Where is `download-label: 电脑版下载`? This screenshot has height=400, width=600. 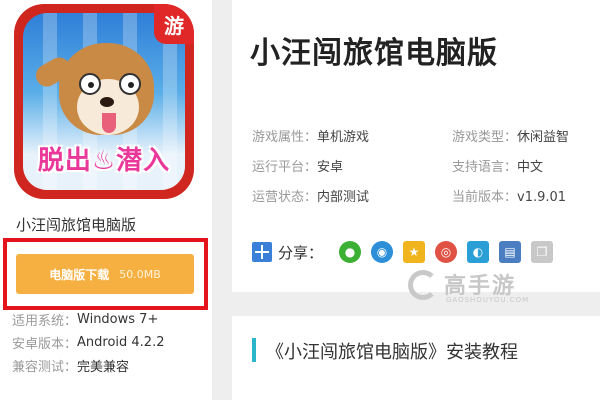
download-label: 电脑版下载 is located at coordinates (79, 274).